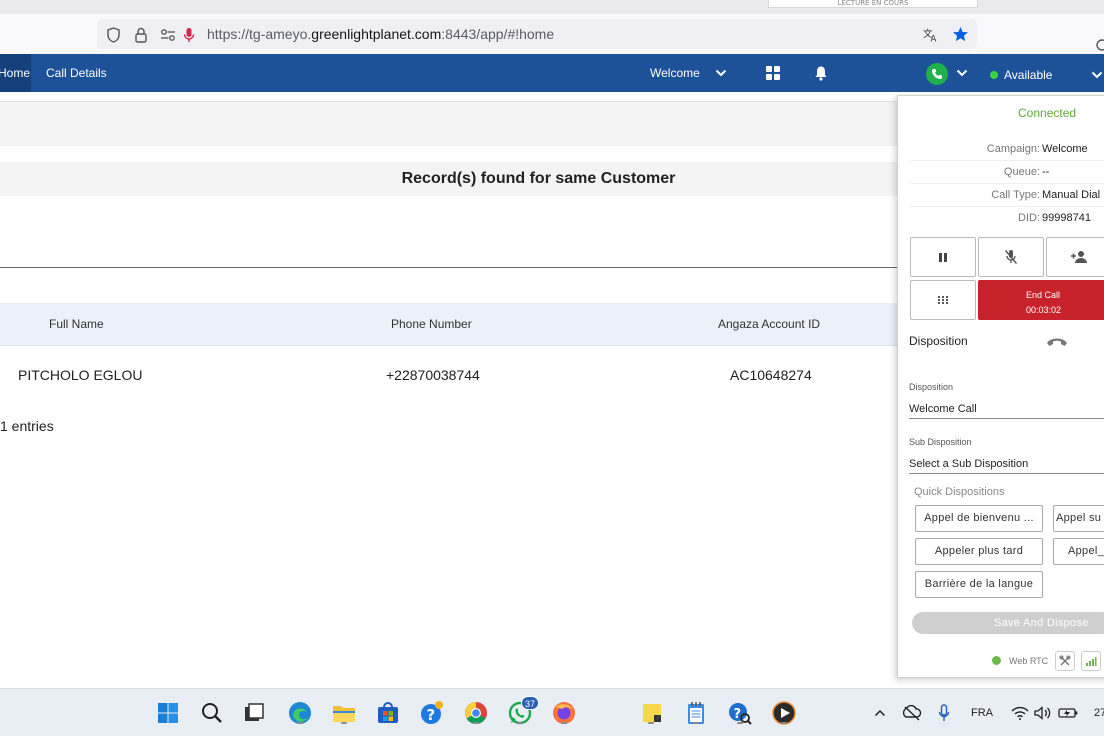 The width and height of the screenshot is (1104, 736). Describe the element at coordinates (388, 713) in the screenshot. I see `microsoft-store-icon` at that location.